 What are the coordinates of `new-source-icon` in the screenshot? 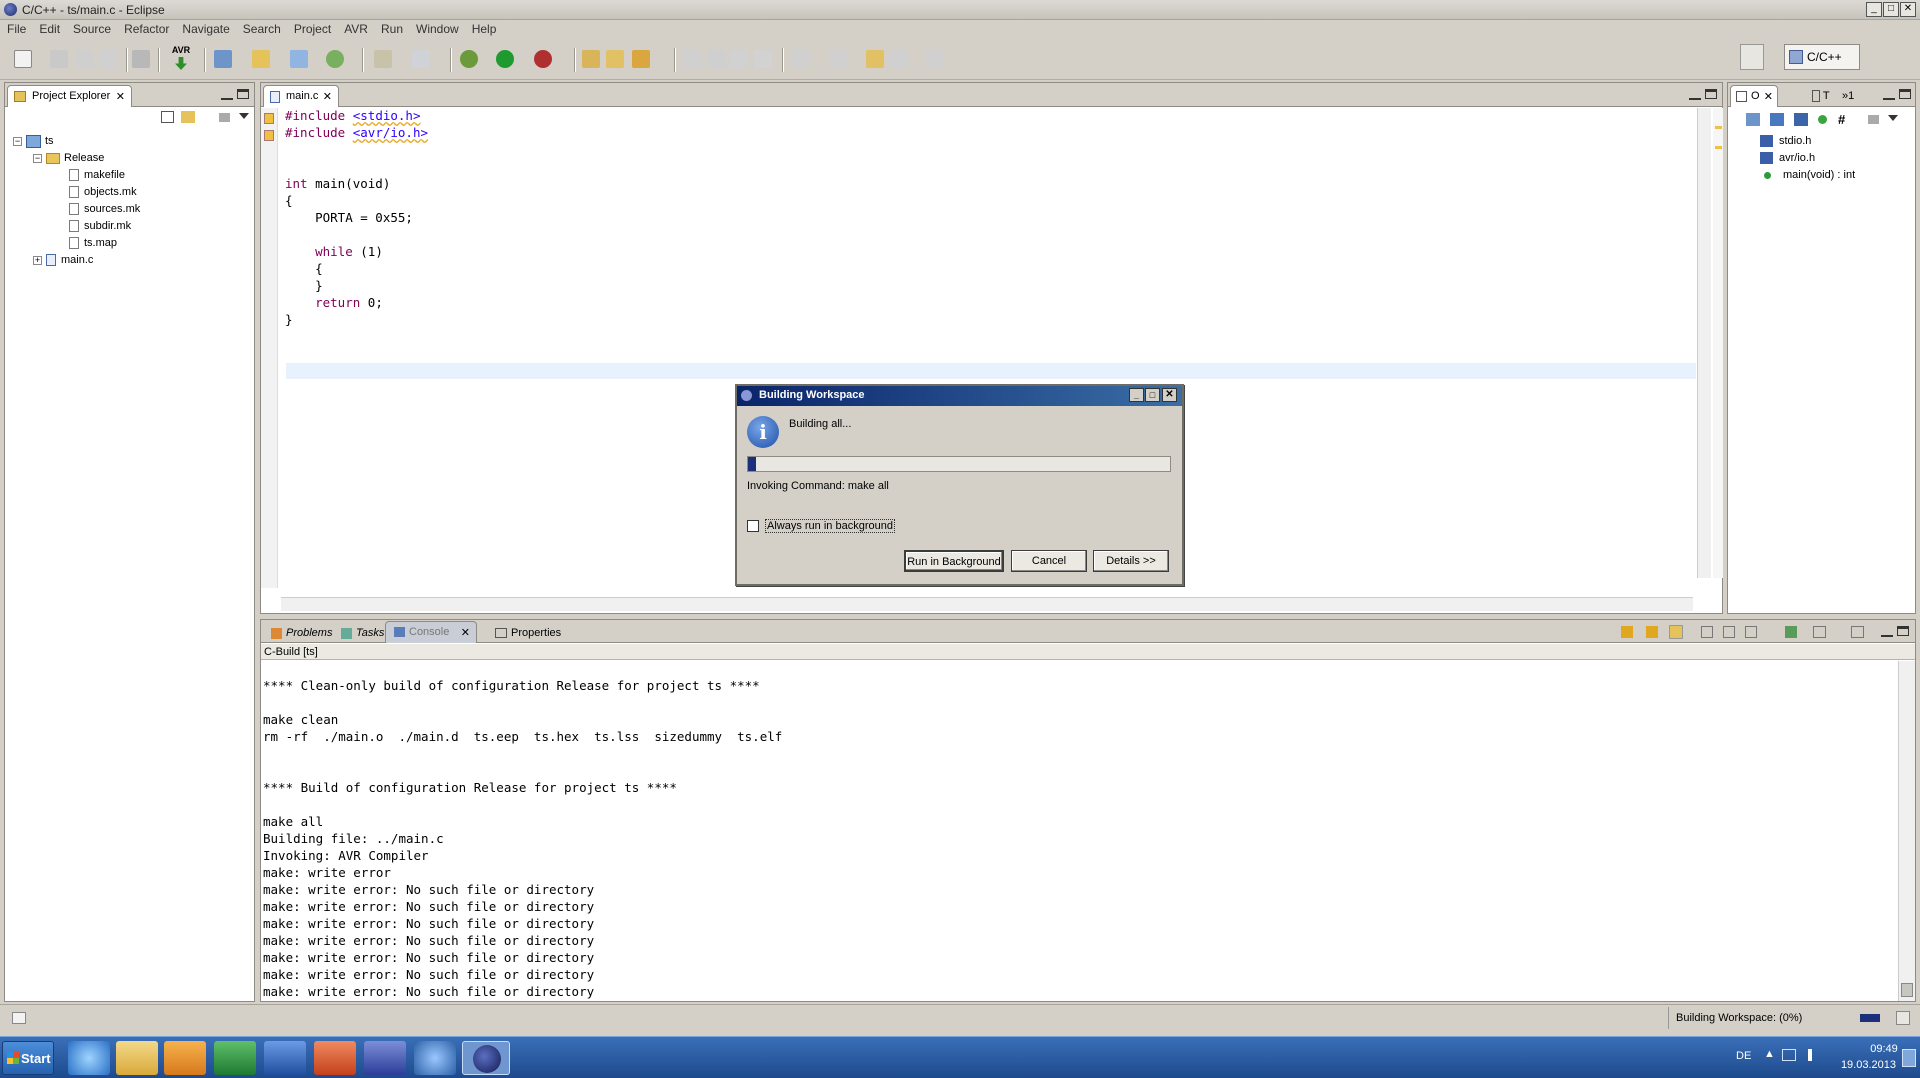 It's located at (299, 59).